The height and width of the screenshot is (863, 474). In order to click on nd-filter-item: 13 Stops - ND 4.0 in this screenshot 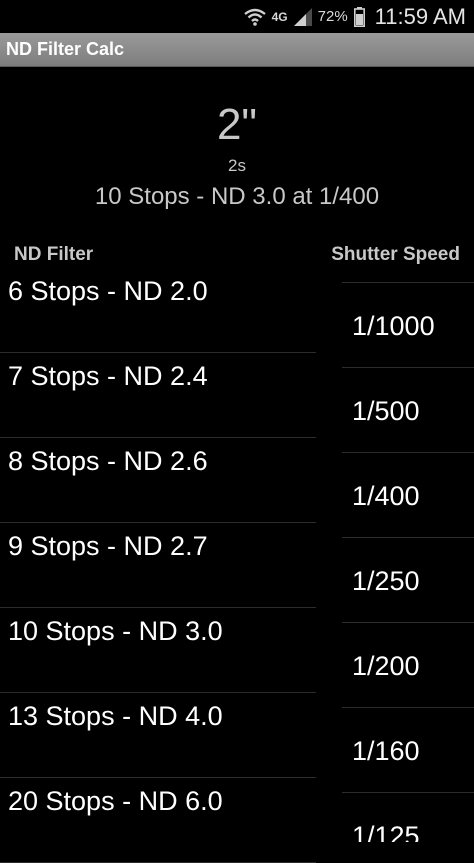, I will do `click(158, 735)`.